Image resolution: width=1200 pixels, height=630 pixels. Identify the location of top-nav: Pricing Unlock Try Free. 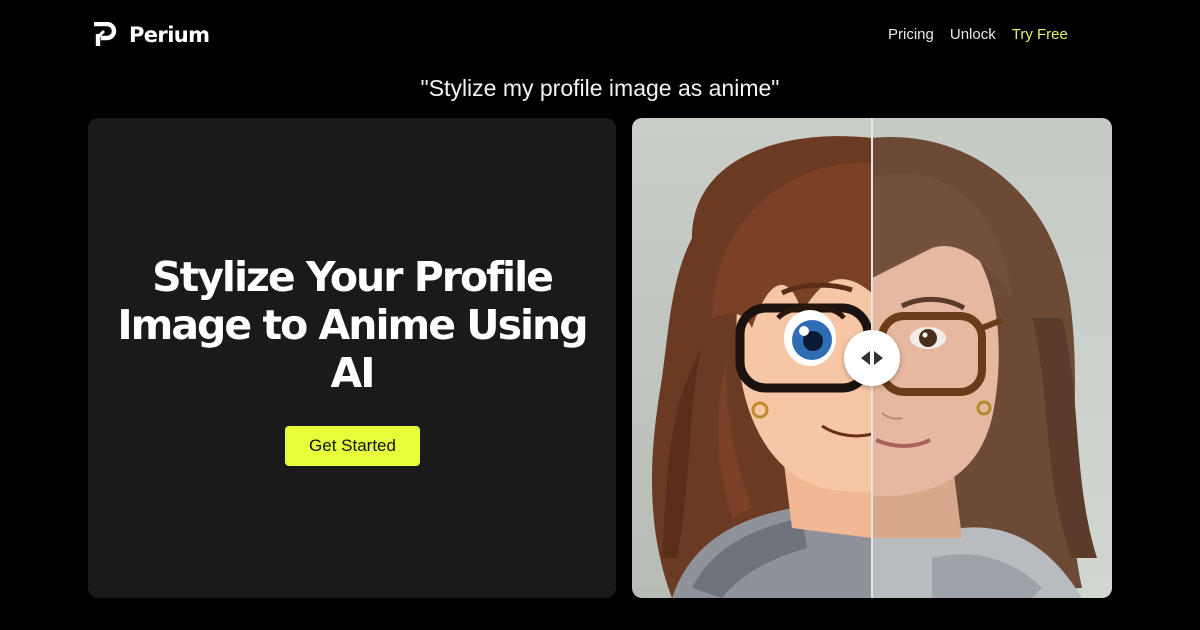
(978, 35).